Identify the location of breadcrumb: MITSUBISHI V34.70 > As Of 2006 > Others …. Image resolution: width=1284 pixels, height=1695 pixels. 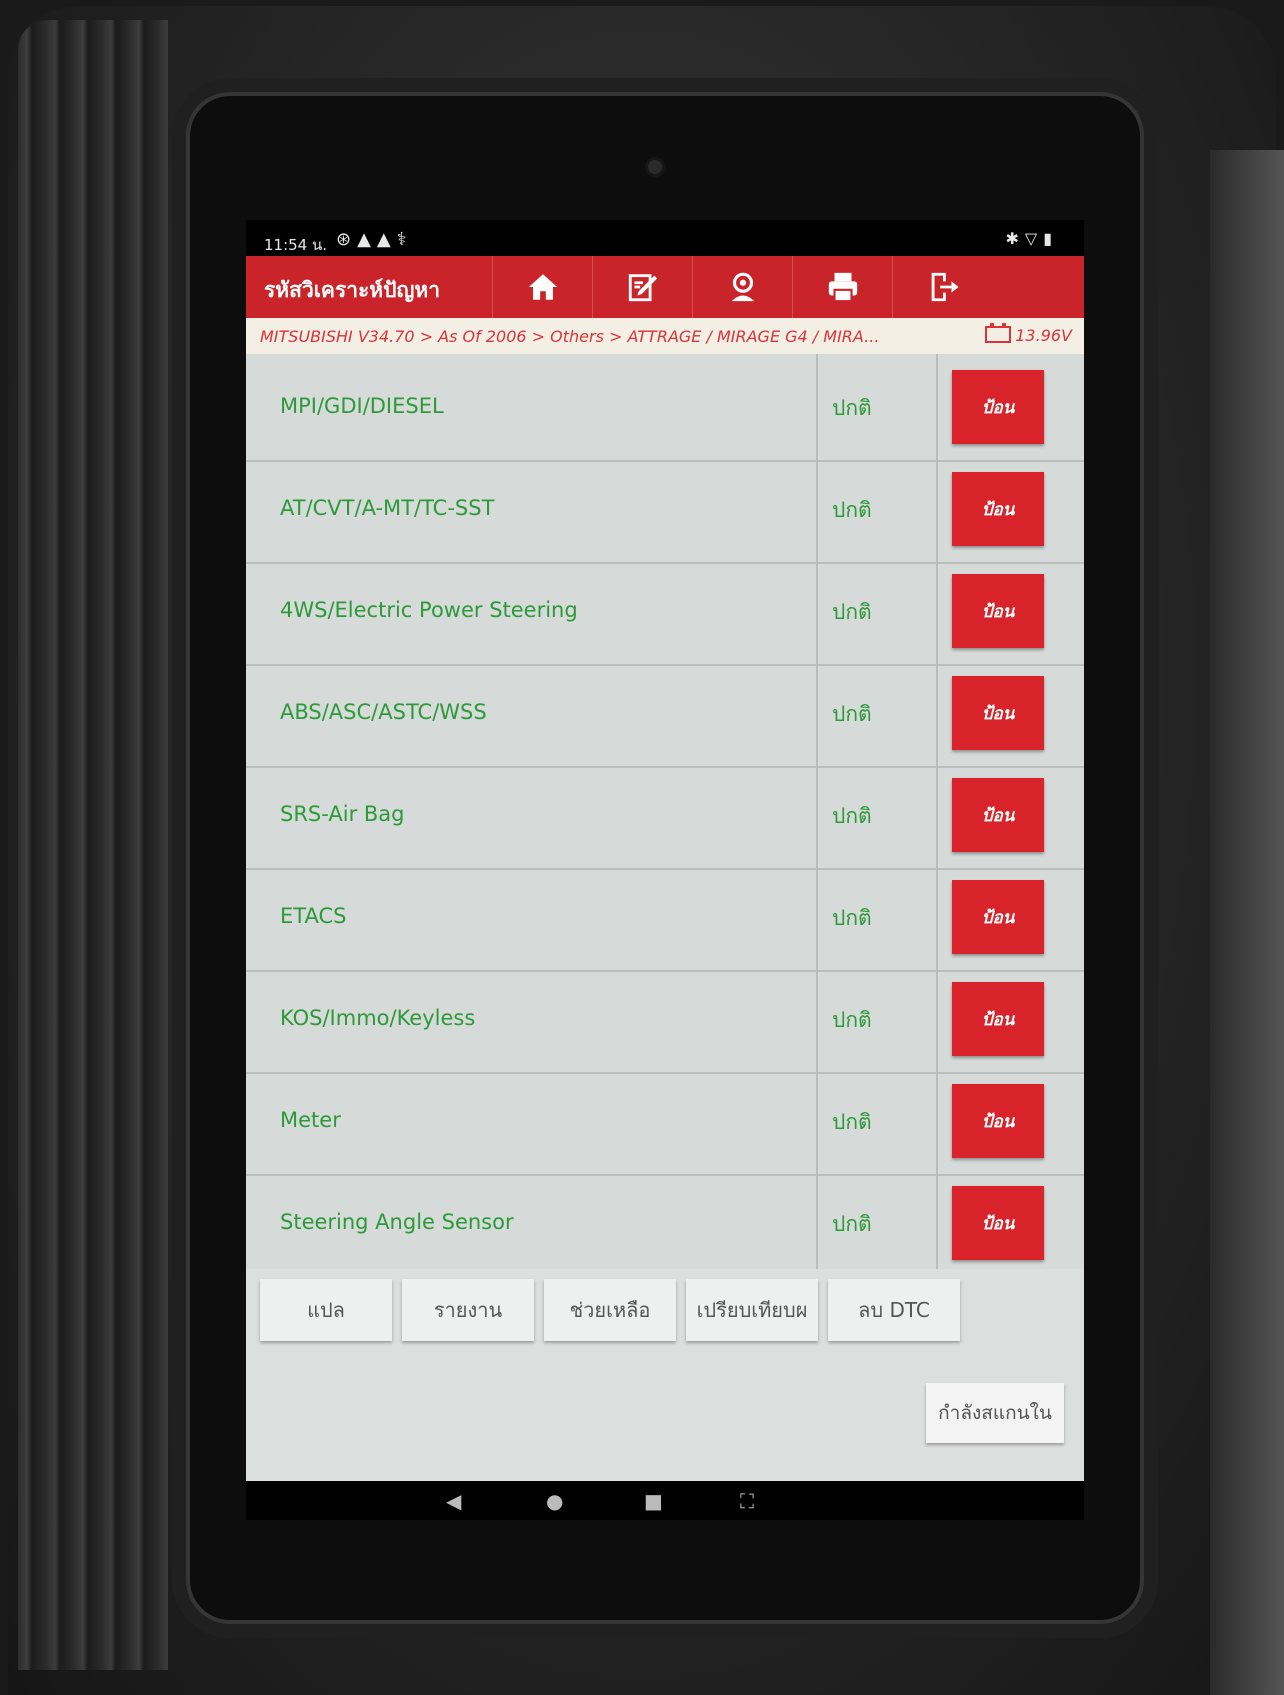
(665, 336).